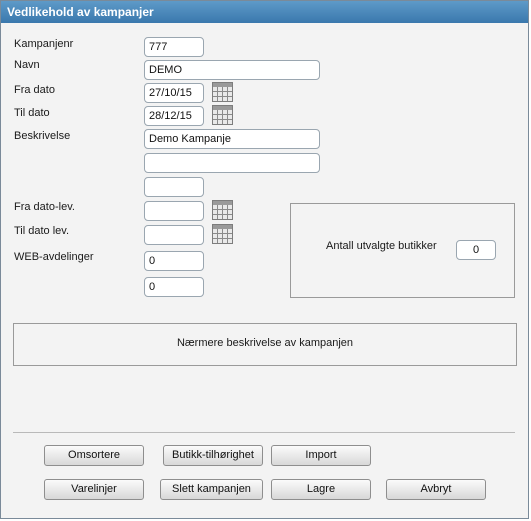 This screenshot has width=531, height=521. What do you see at coordinates (42, 136) in the screenshot?
I see `beskrivelse-label: Beskrivelse` at bounding box center [42, 136].